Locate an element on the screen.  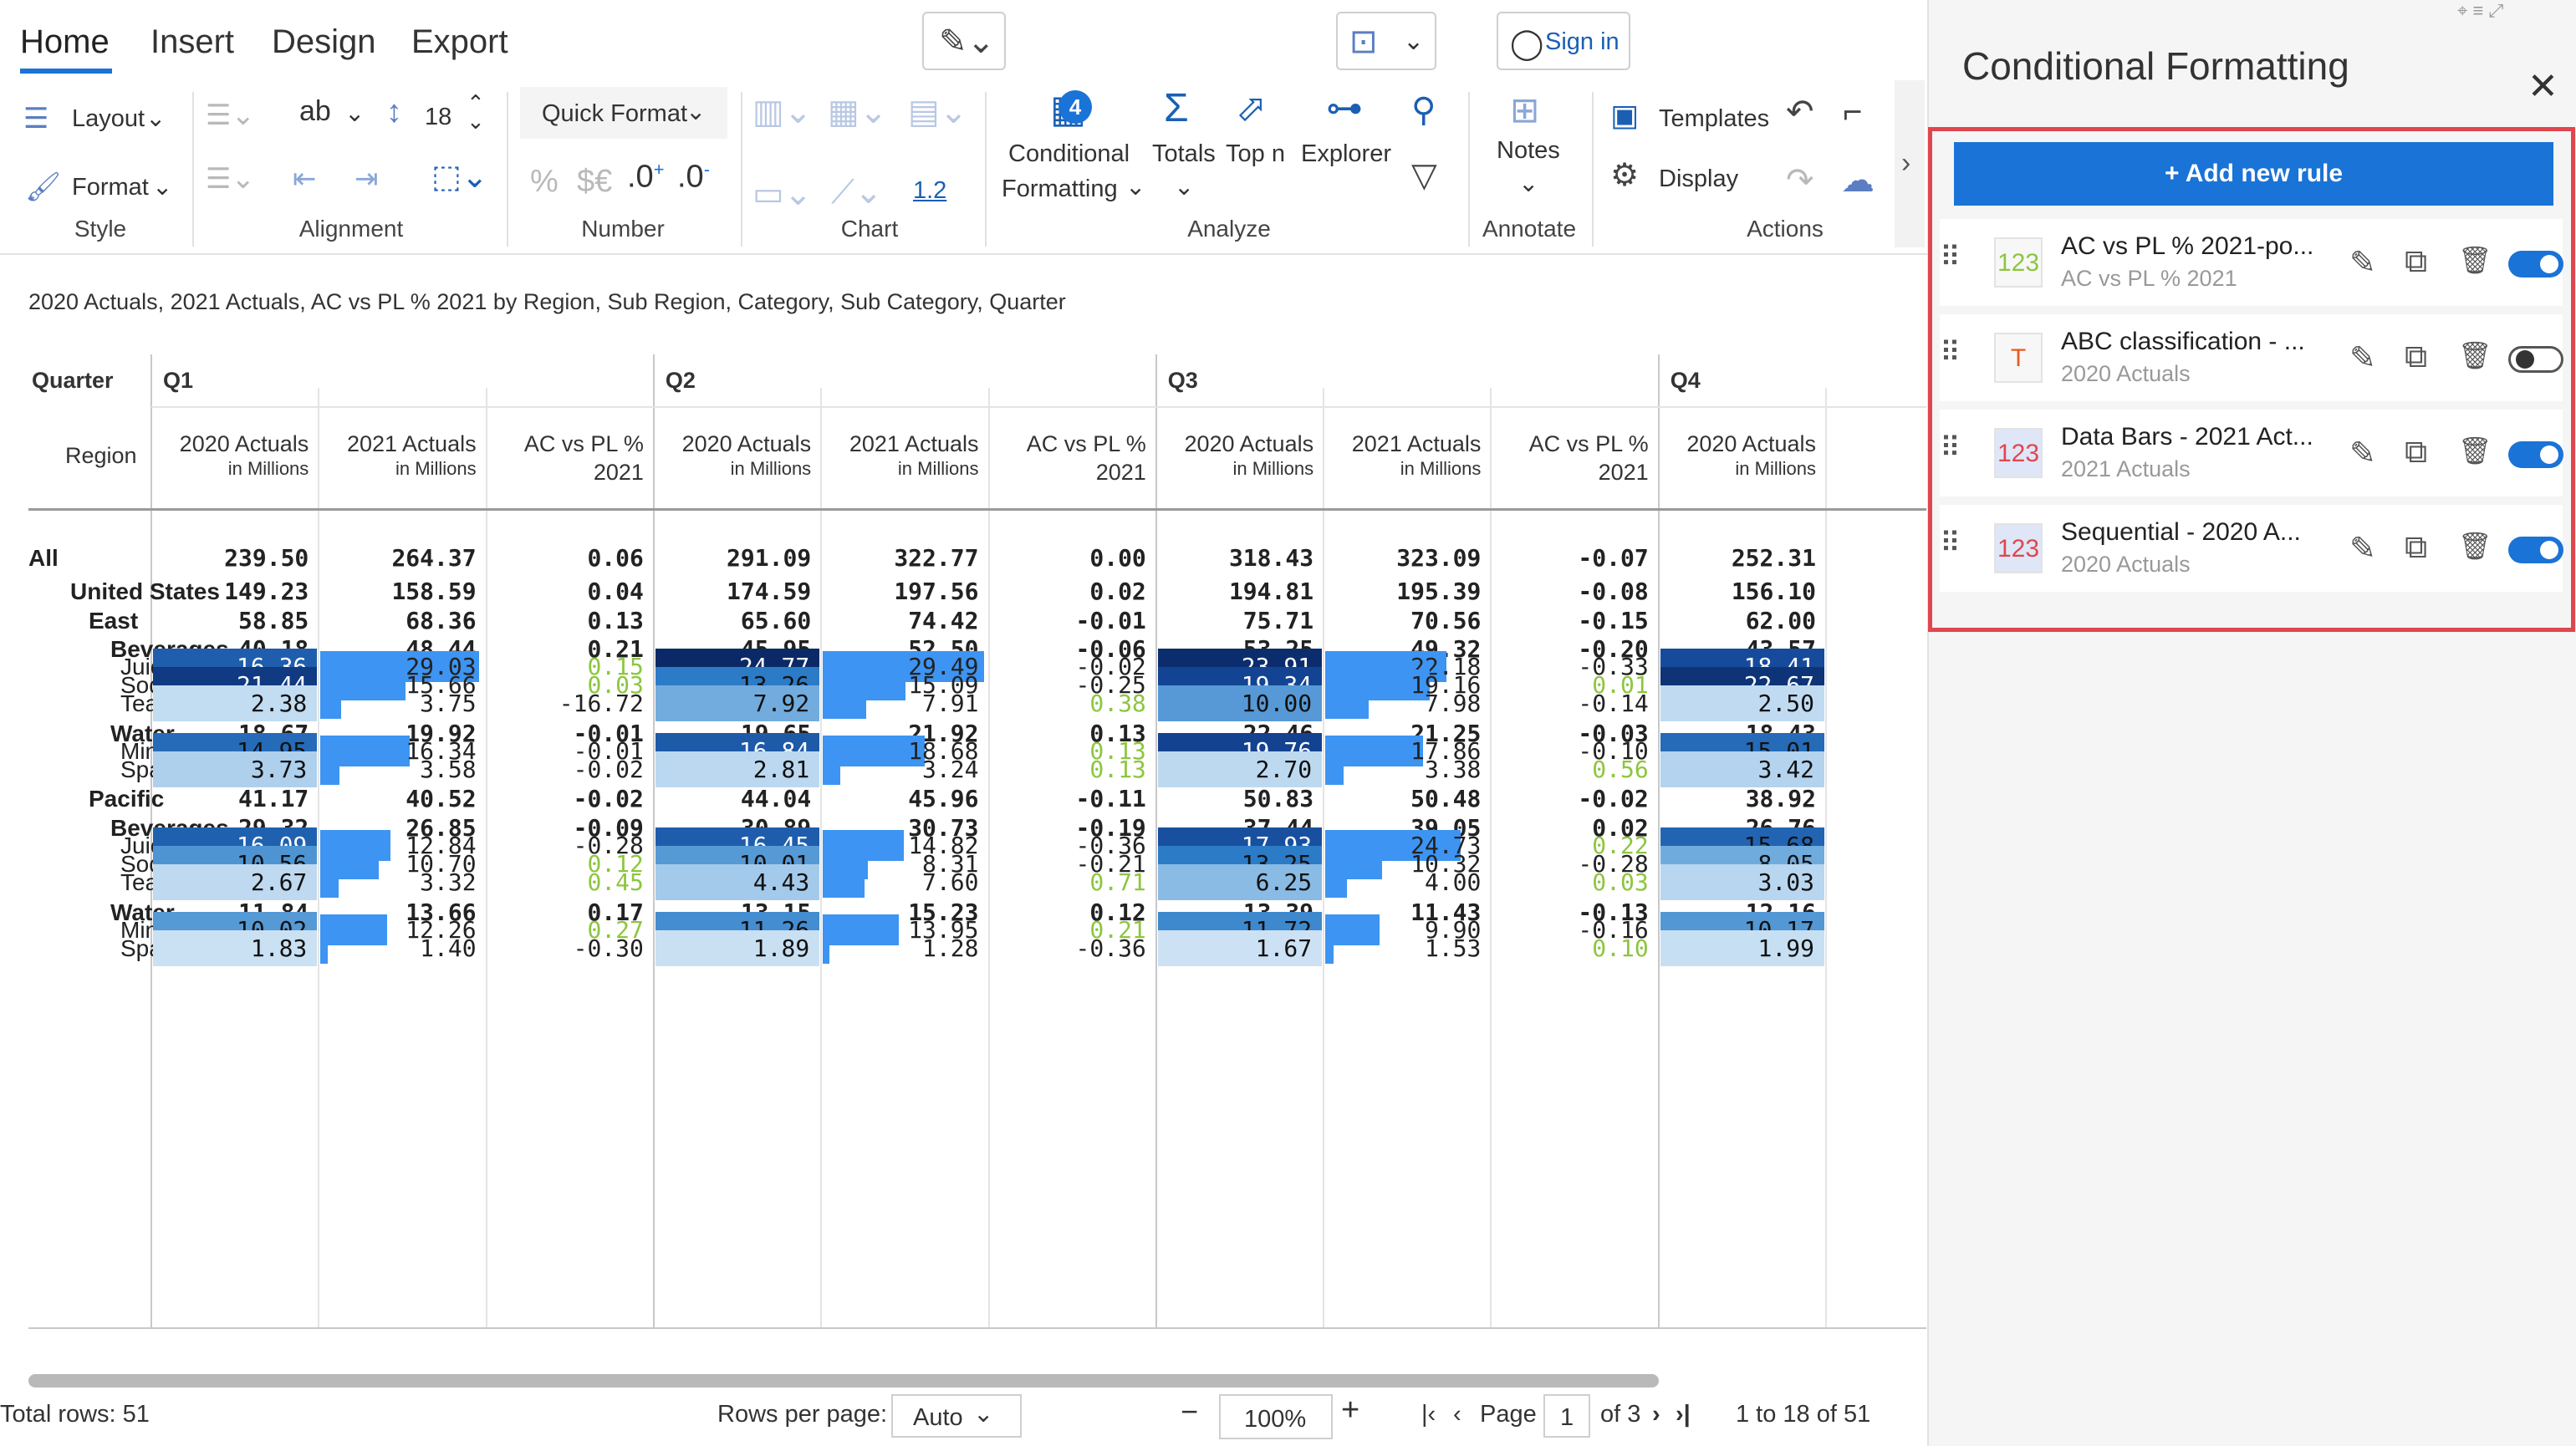
quarter-header: Q3 is located at coordinates (1183, 380).